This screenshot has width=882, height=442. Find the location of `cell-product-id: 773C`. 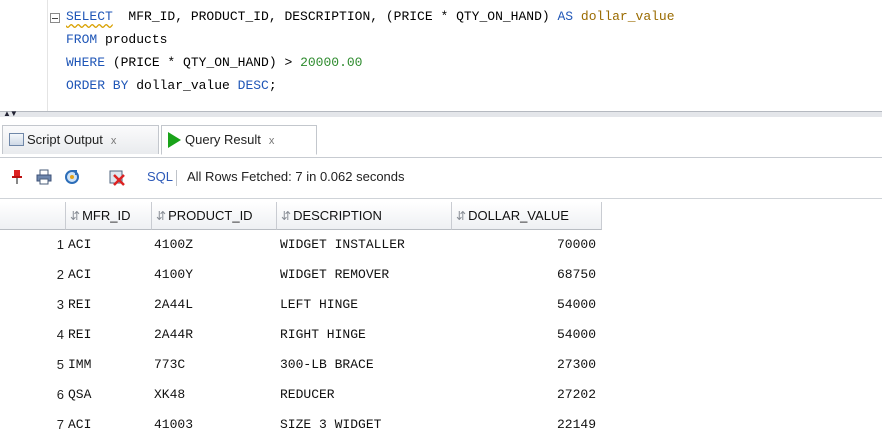

cell-product-id: 773C is located at coordinates (169, 365).